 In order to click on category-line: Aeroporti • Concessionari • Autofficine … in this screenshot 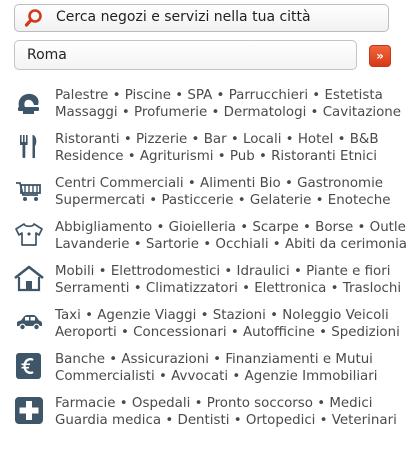, I will do `click(227, 332)`.